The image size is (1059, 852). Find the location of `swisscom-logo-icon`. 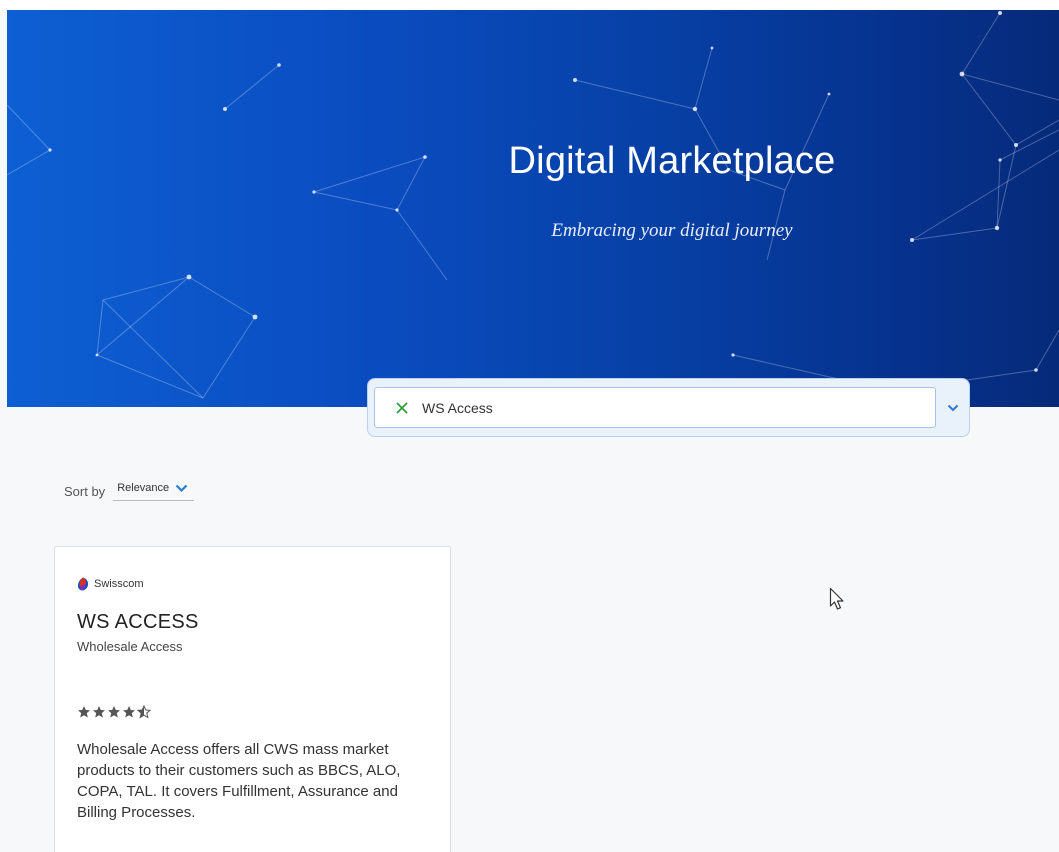

swisscom-logo-icon is located at coordinates (83, 584).